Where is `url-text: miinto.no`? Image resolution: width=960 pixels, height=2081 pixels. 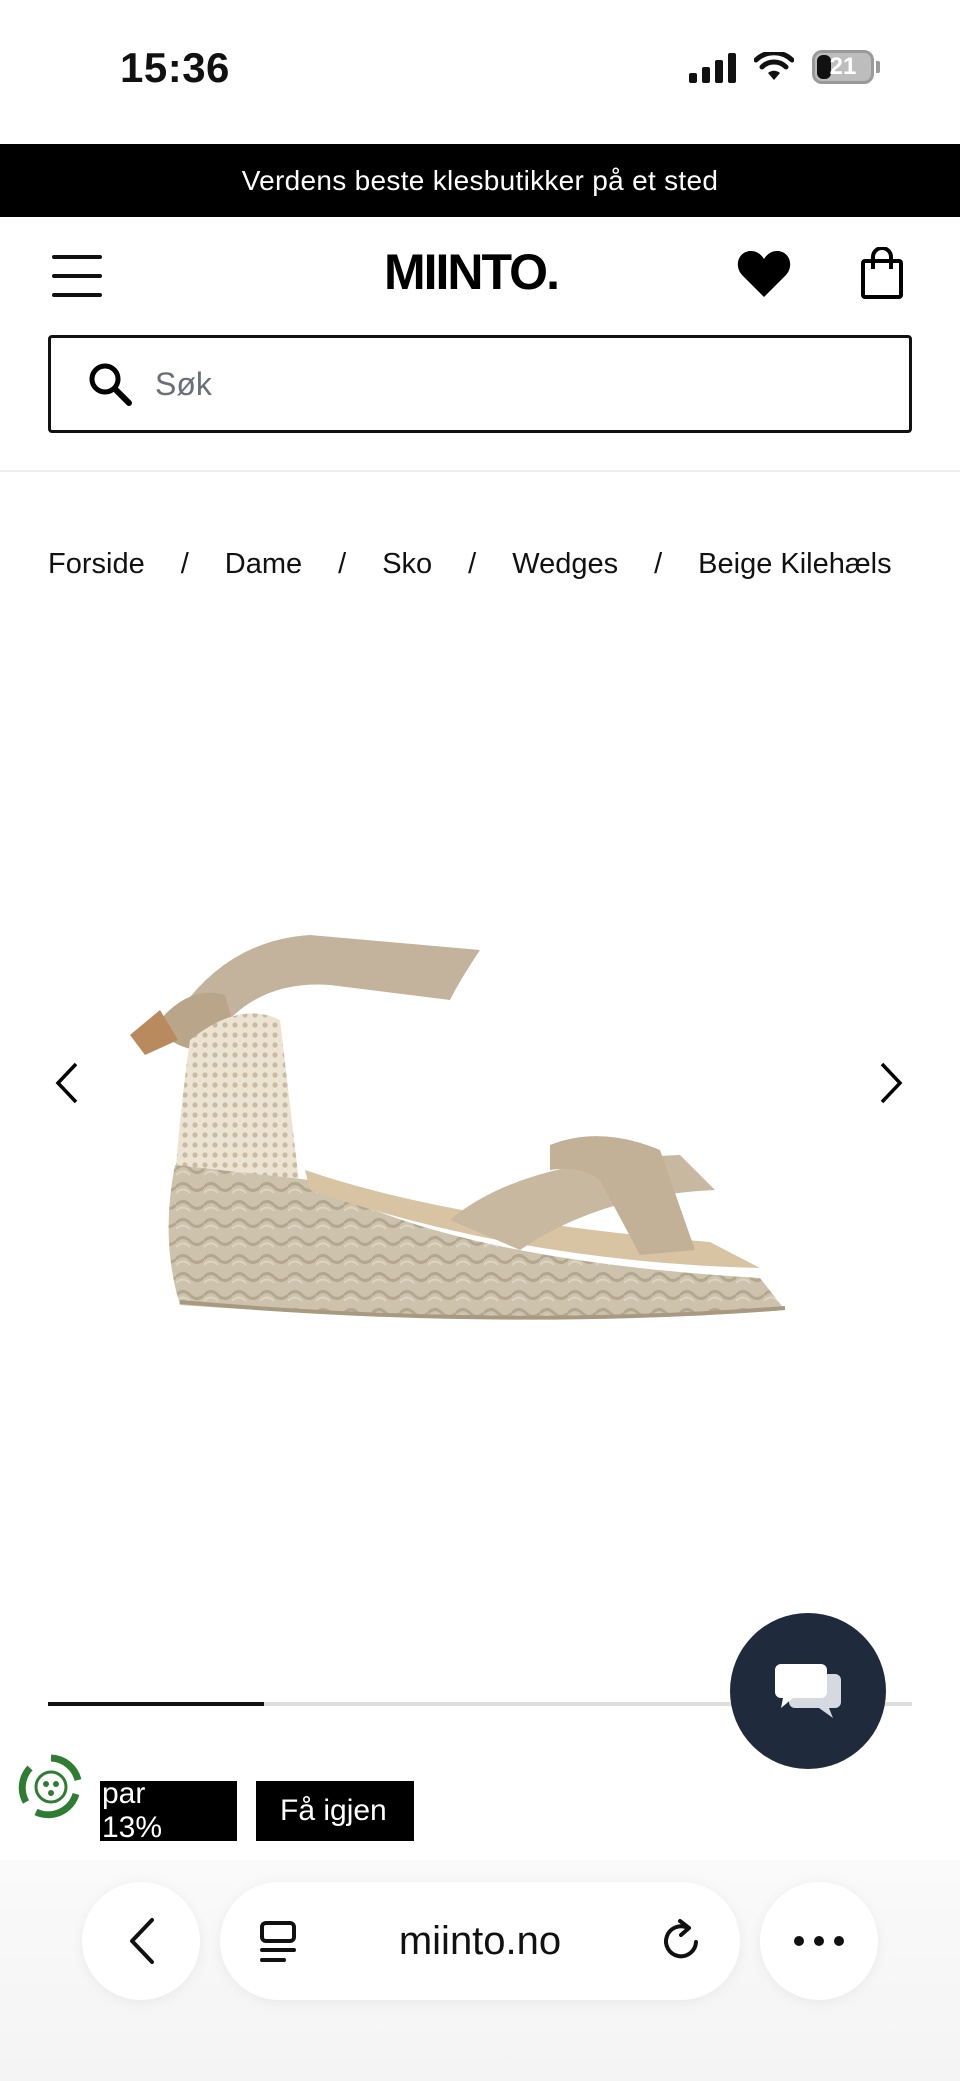 url-text: miinto.no is located at coordinates (480, 1941).